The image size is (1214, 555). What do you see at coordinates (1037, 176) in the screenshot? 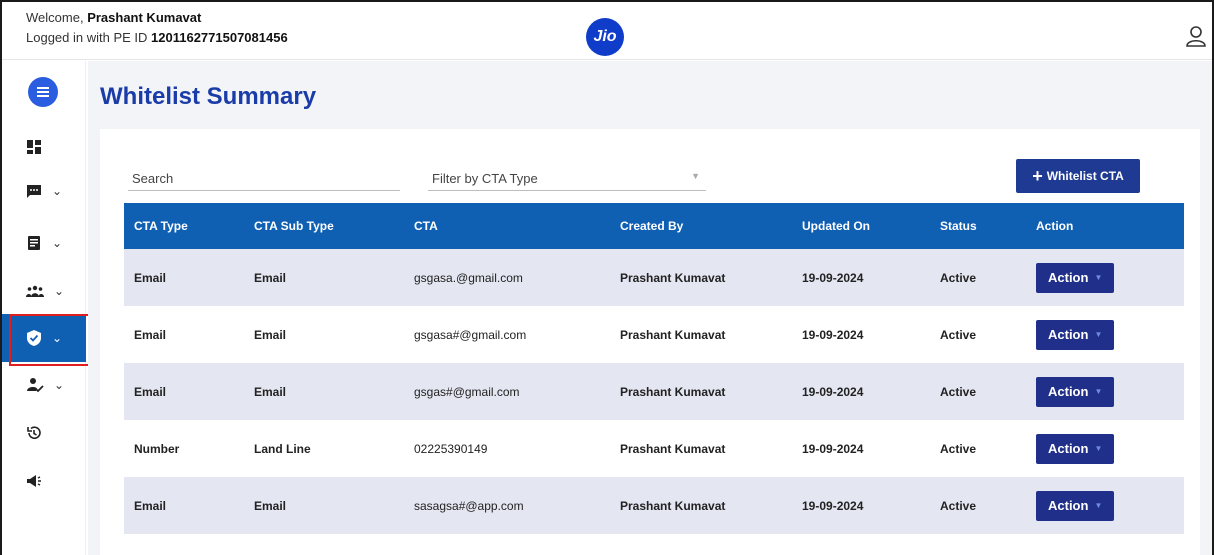
I see `plus-icon: +` at bounding box center [1037, 176].